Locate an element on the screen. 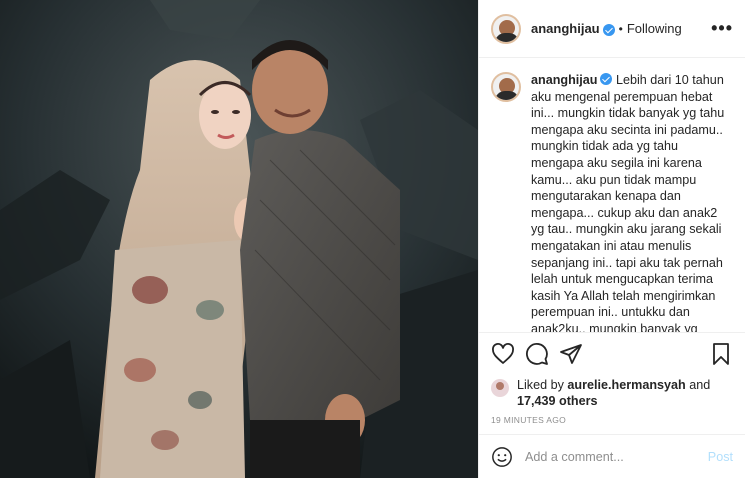 The image size is (745, 478). post-comment-button: Post is located at coordinates (720, 457).